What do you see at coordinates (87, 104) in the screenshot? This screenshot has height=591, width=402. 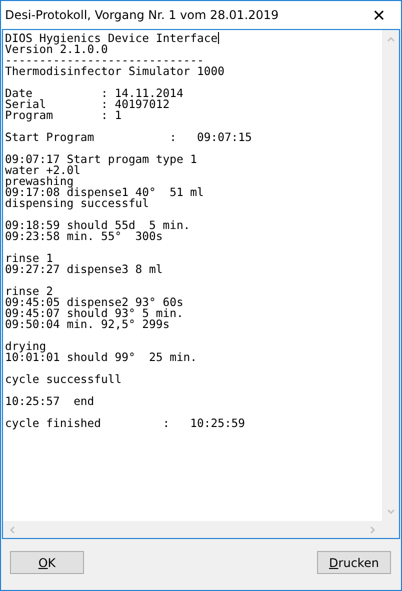 I see `protocol-line: Serial : 40197012` at bounding box center [87, 104].